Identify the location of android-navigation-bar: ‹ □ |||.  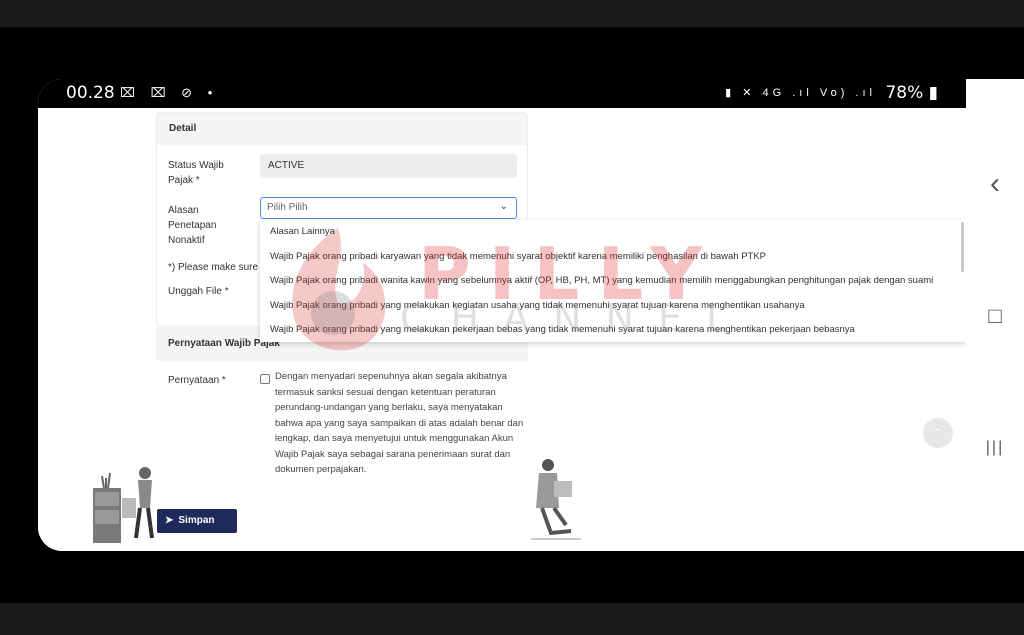
(995, 315).